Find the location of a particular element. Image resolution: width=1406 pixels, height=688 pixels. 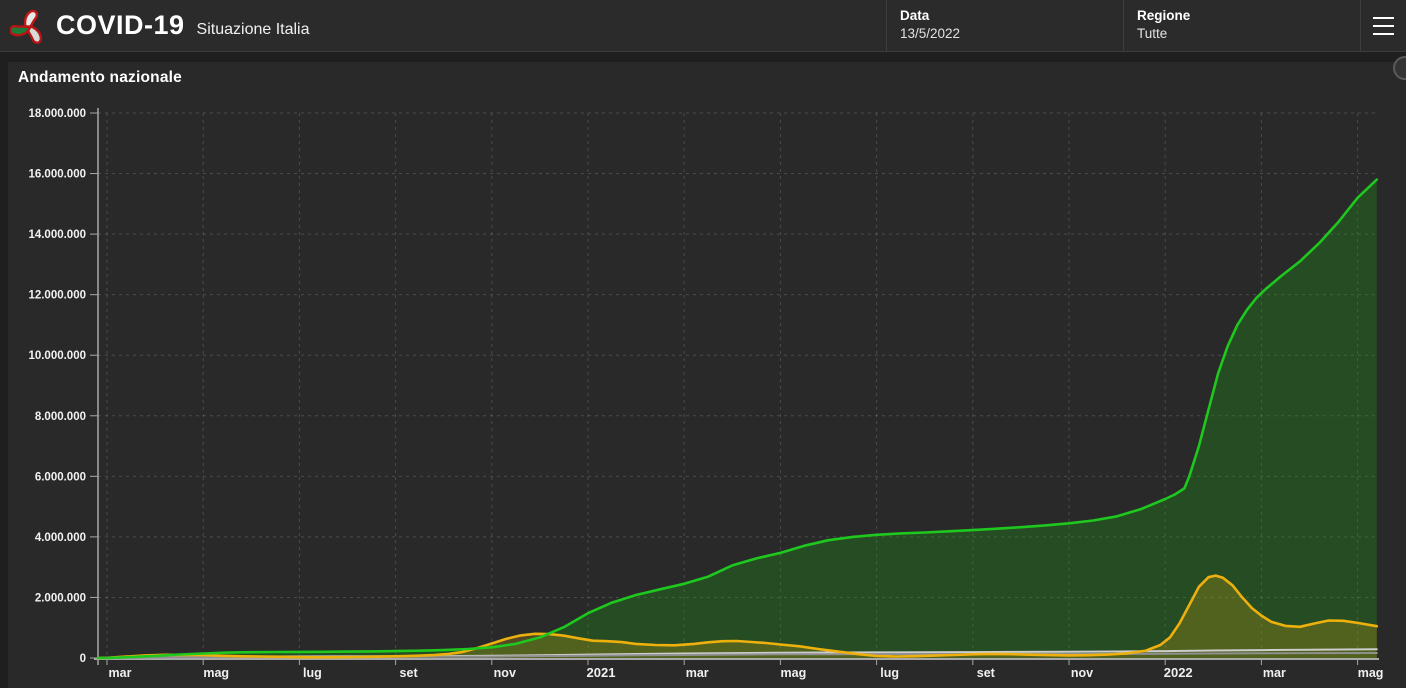

y-tick-label: 6.000.000 is located at coordinates (60, 477).